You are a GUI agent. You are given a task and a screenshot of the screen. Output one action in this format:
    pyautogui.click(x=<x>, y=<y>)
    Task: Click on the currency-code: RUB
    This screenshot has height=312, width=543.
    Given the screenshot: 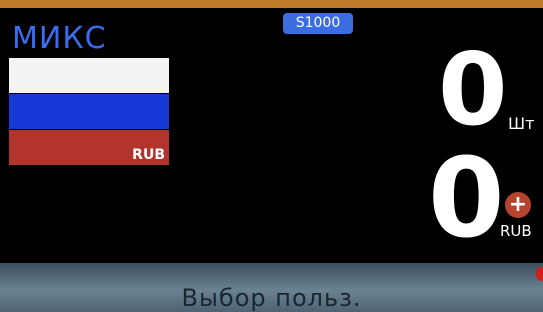 What is the action you would take?
    pyautogui.click(x=148, y=155)
    